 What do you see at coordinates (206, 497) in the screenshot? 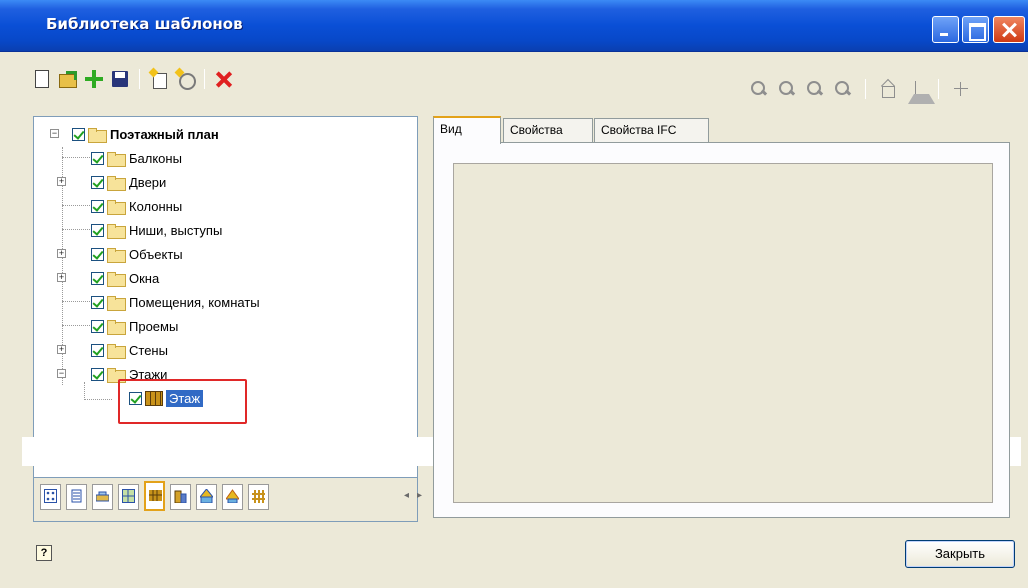
I see `tab-stairs` at bounding box center [206, 497].